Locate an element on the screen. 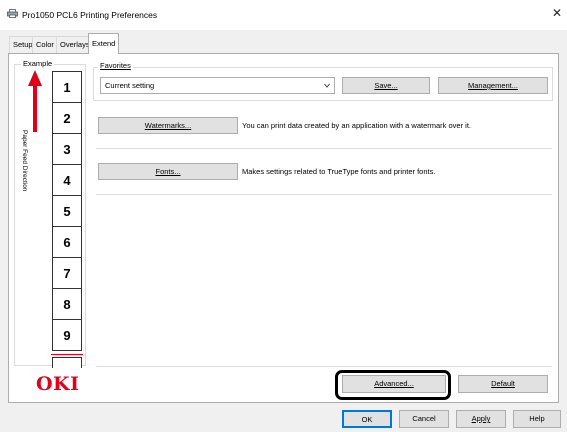 Image resolution: width=567 pixels, height=432 pixels. arrow-up-icon is located at coordinates (35, 101).